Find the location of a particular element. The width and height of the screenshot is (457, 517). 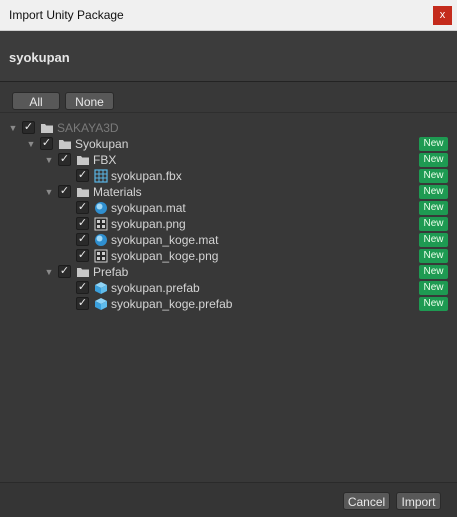

tree-row: ✓ syokupan.png New is located at coordinates (228, 224).